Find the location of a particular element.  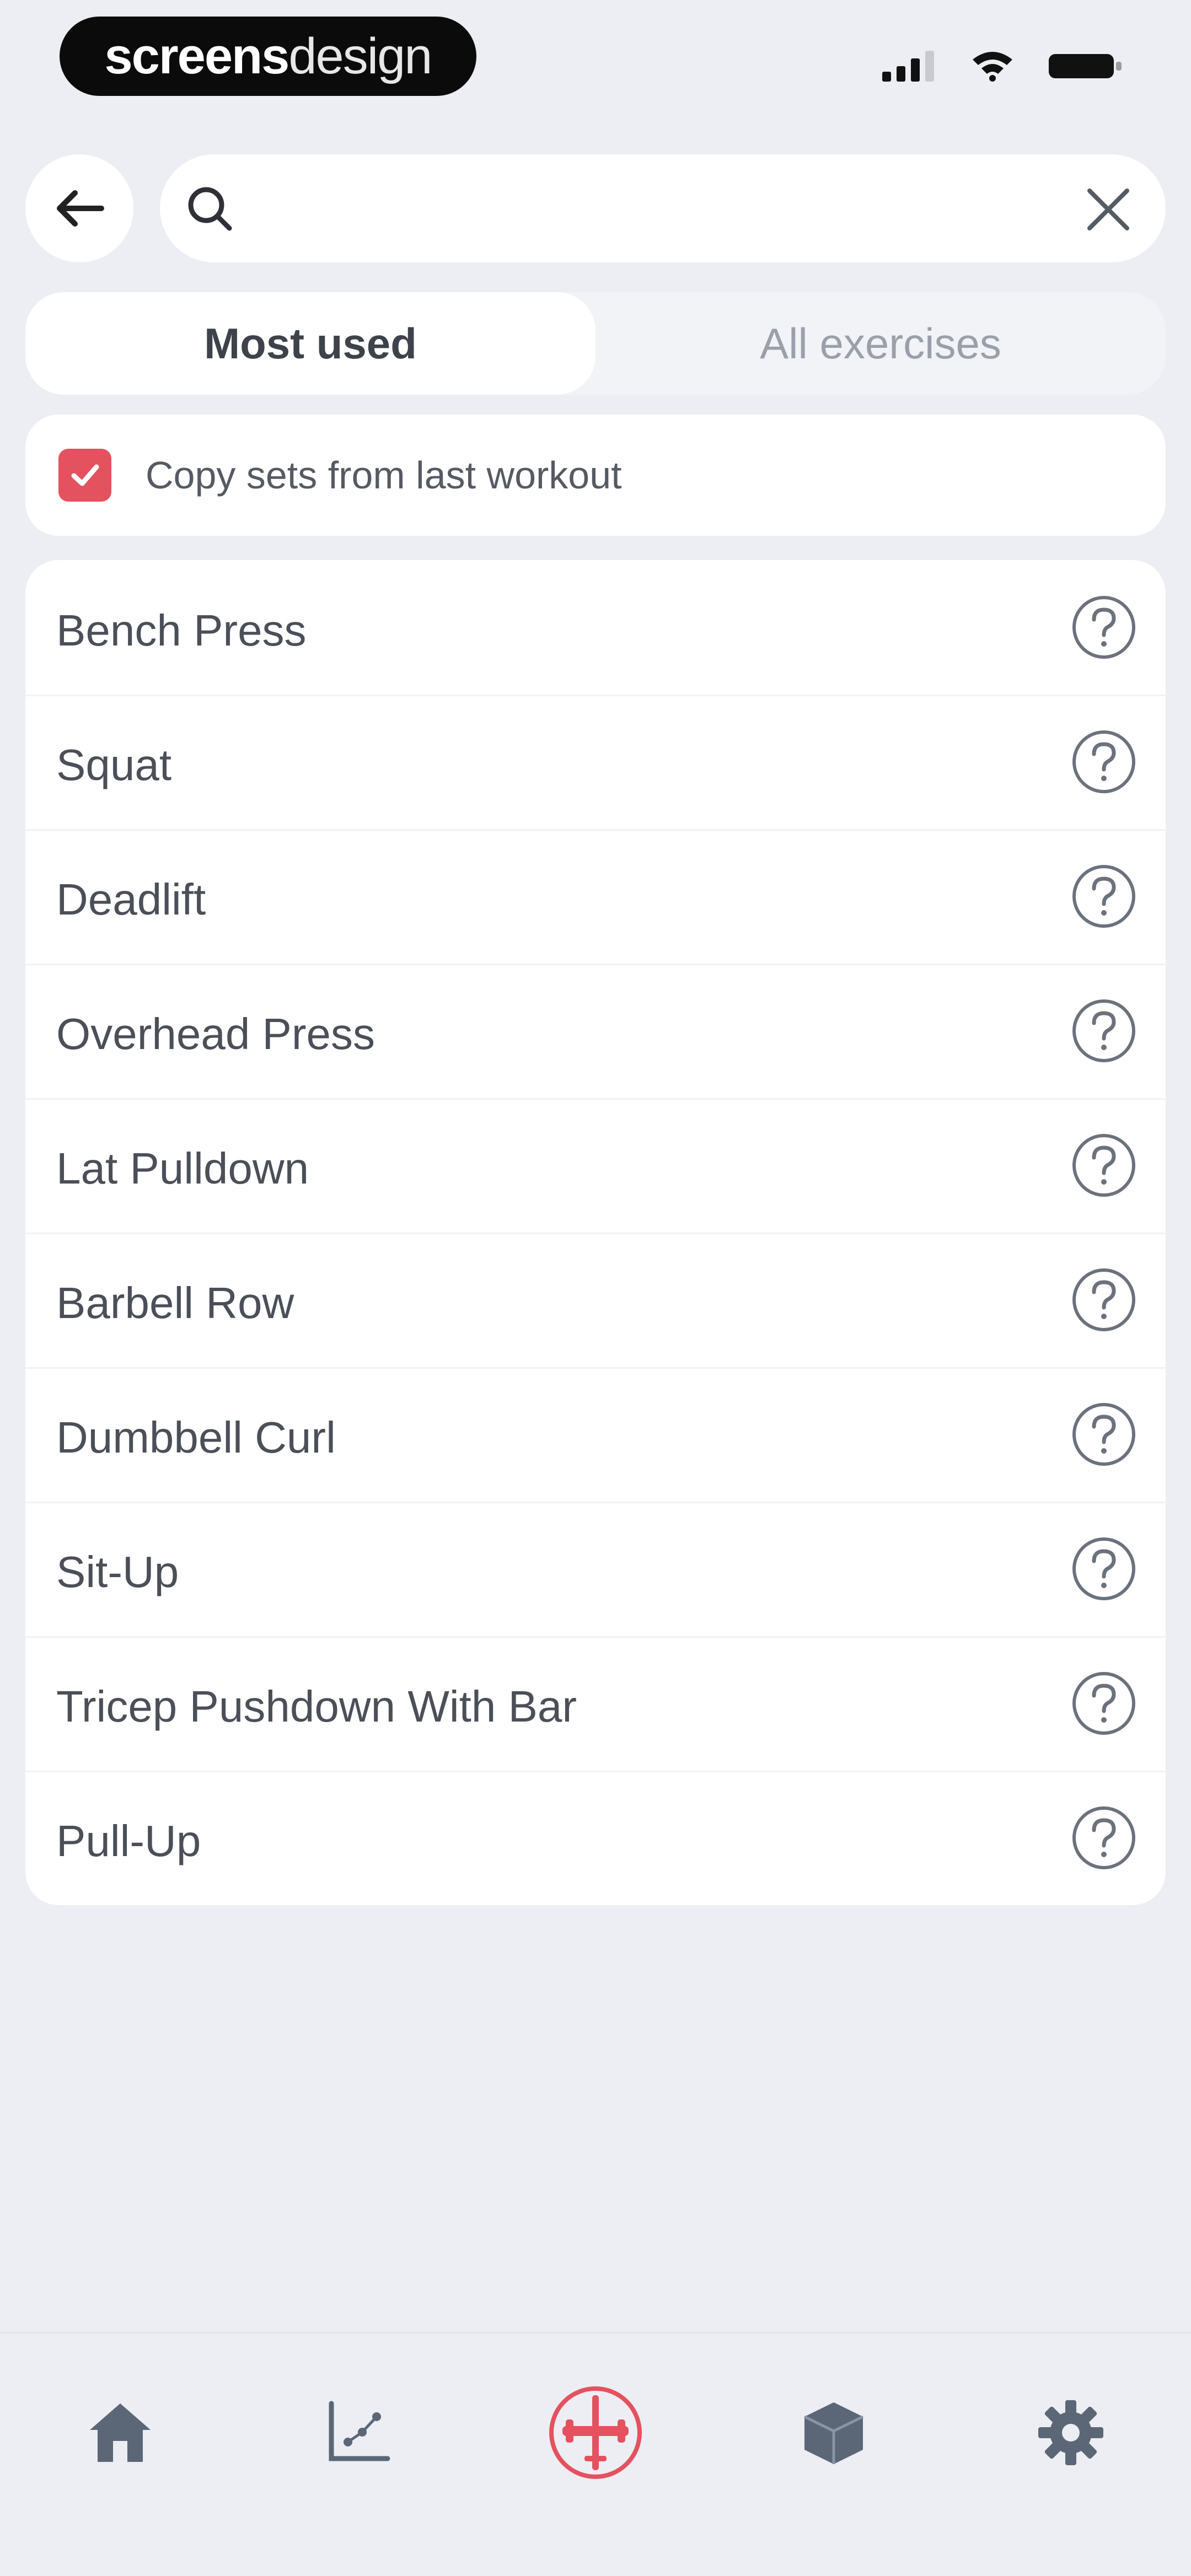

nav-workout is located at coordinates (595, 2433).